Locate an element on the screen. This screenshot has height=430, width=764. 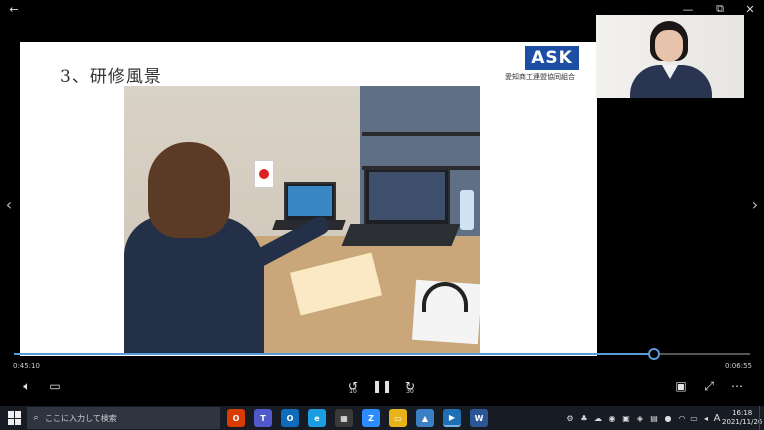
taskbar-app-media-player: ▶ is located at coordinates (452, 418).